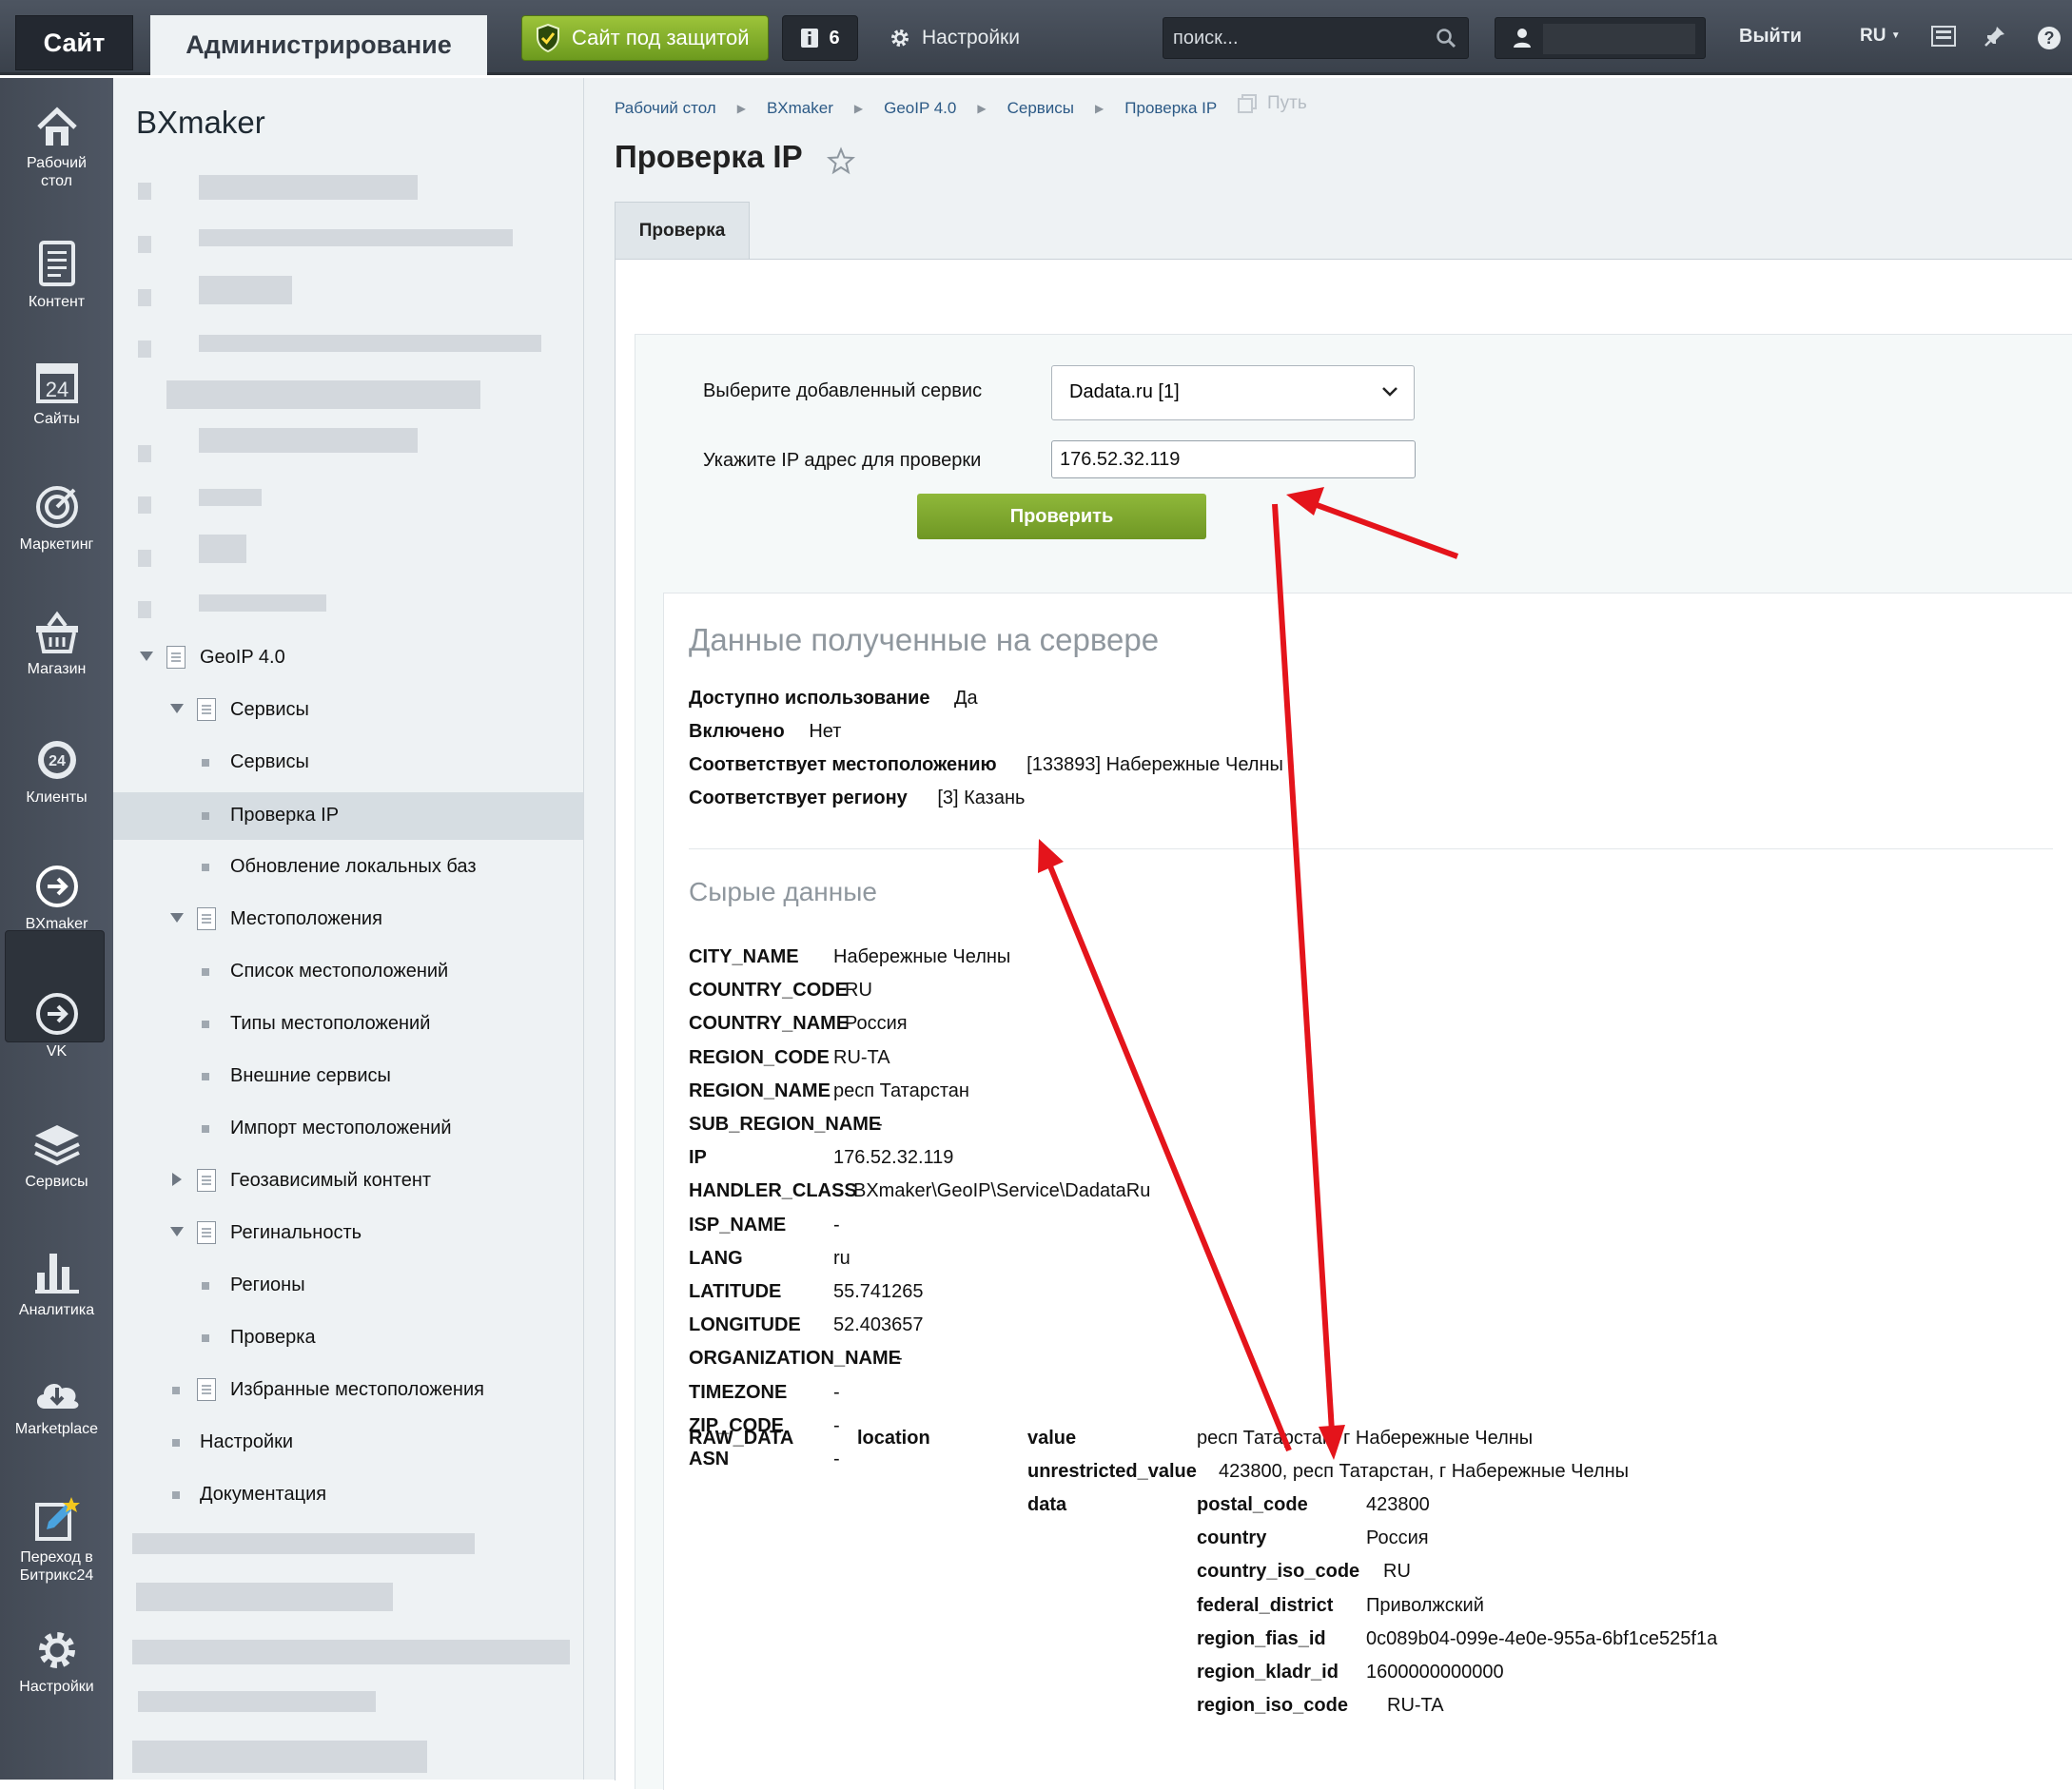 The width and height of the screenshot is (2072, 1790). I want to click on section-services: Сервисы, so click(56, 1156).